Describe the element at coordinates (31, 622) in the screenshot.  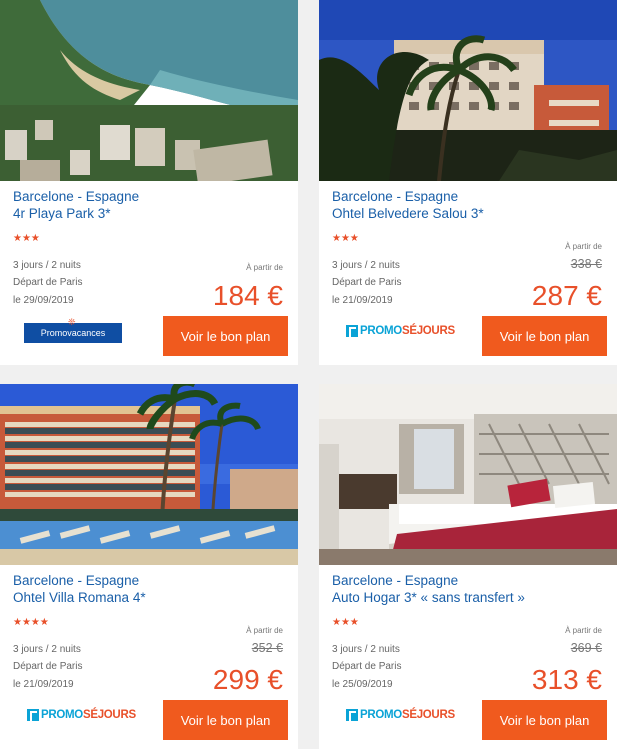
I see `star-rating: ★★★★` at that location.